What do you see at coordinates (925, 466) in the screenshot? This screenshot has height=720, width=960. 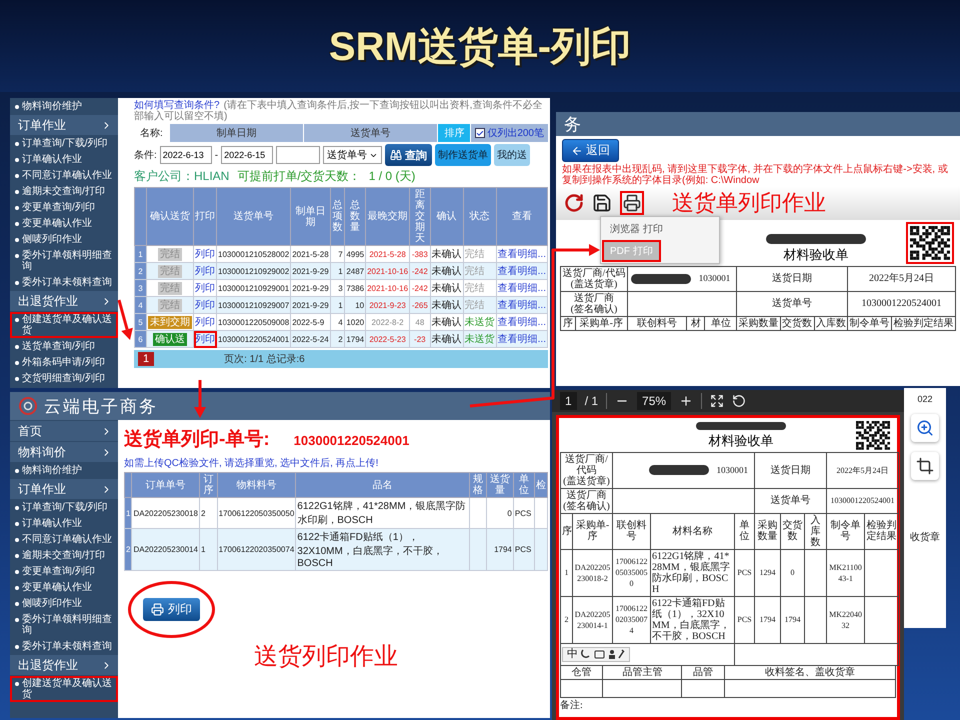 I see `crop-button` at bounding box center [925, 466].